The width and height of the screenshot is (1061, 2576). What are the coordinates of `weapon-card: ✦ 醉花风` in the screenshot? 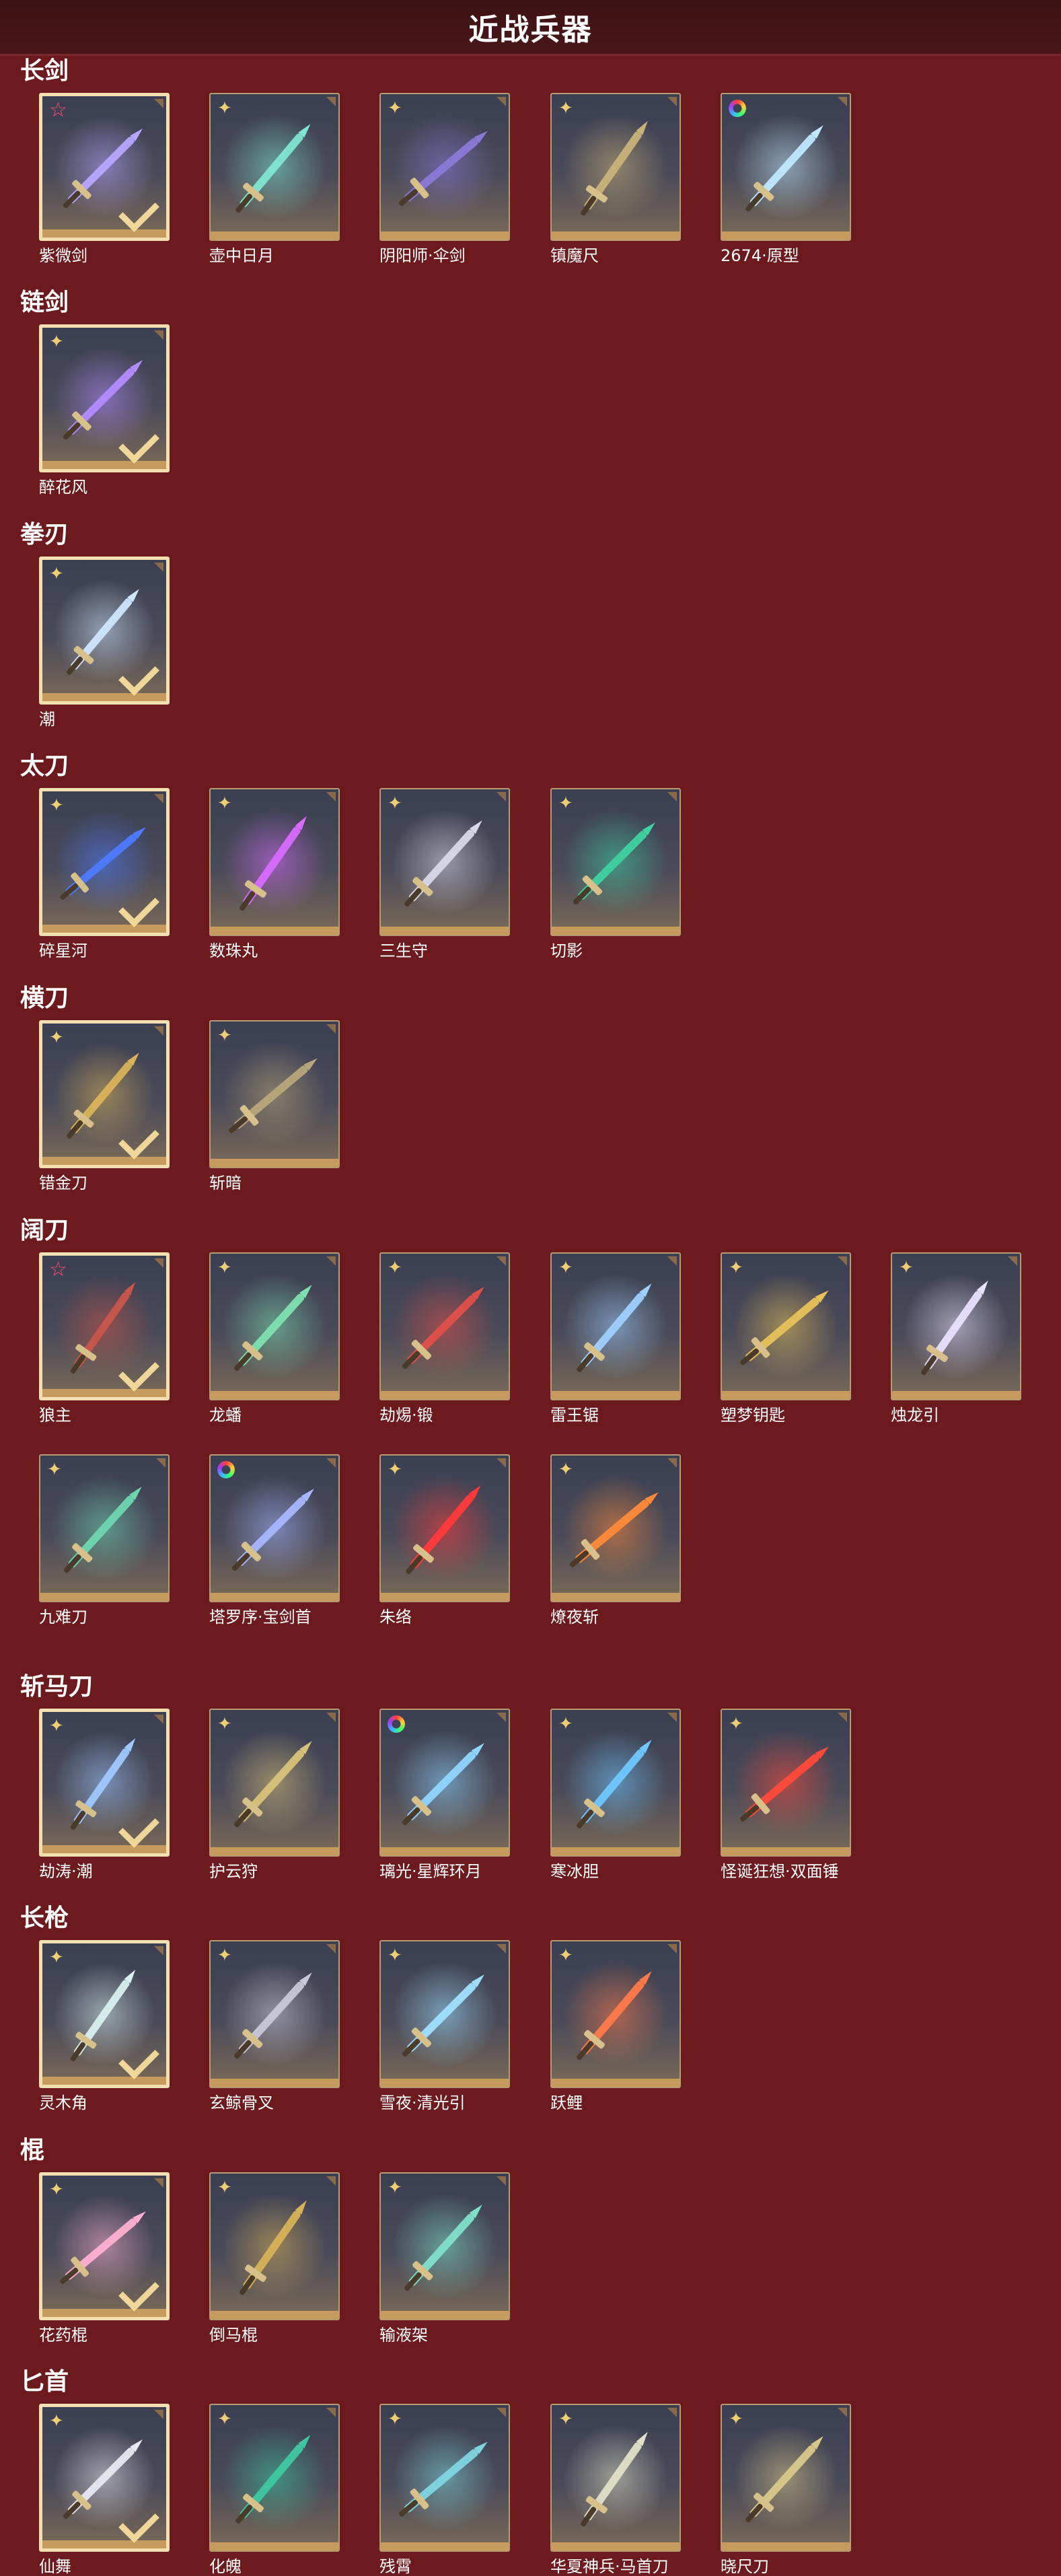 It's located at (105, 411).